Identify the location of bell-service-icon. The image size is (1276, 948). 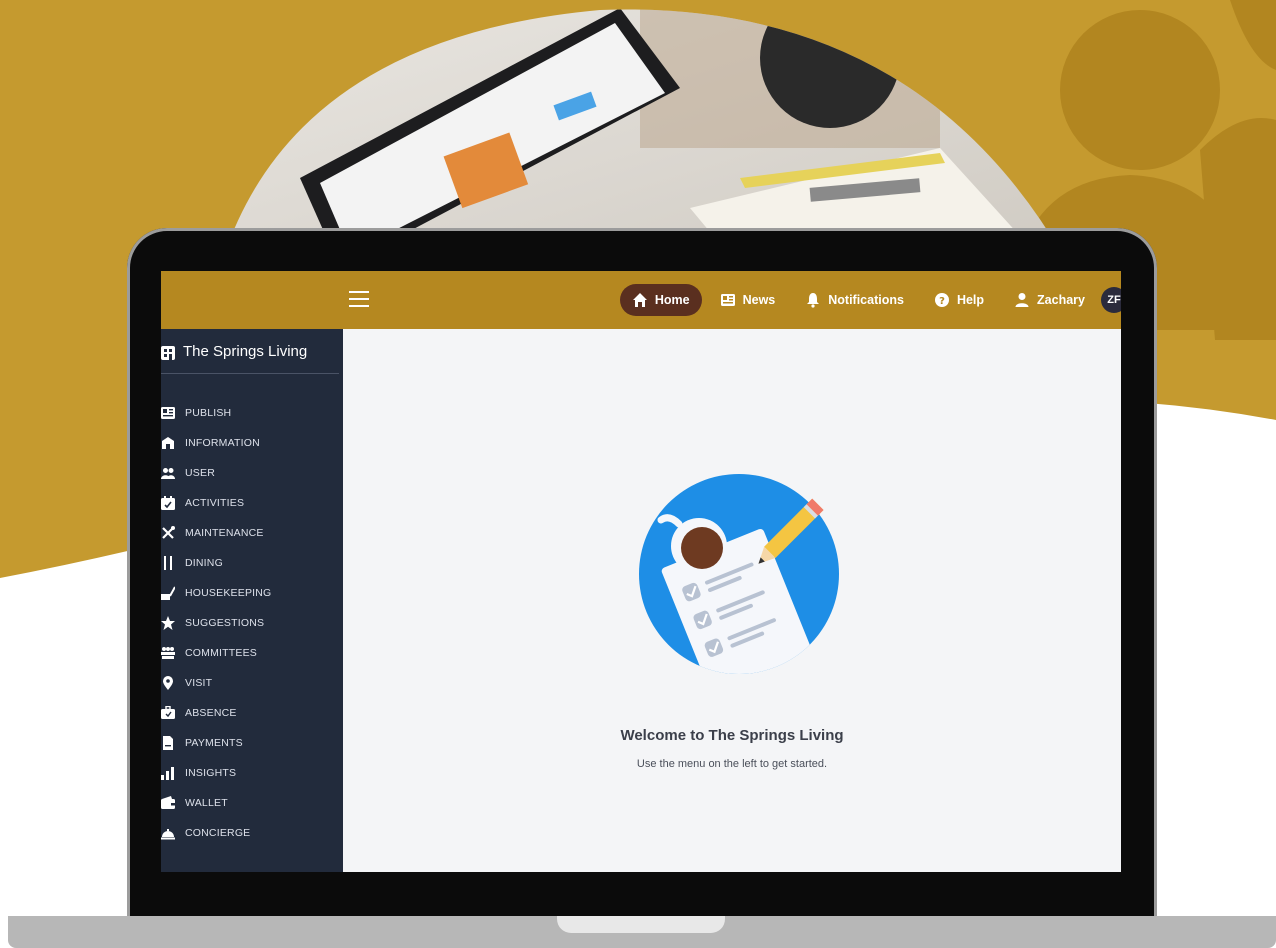
(168, 834).